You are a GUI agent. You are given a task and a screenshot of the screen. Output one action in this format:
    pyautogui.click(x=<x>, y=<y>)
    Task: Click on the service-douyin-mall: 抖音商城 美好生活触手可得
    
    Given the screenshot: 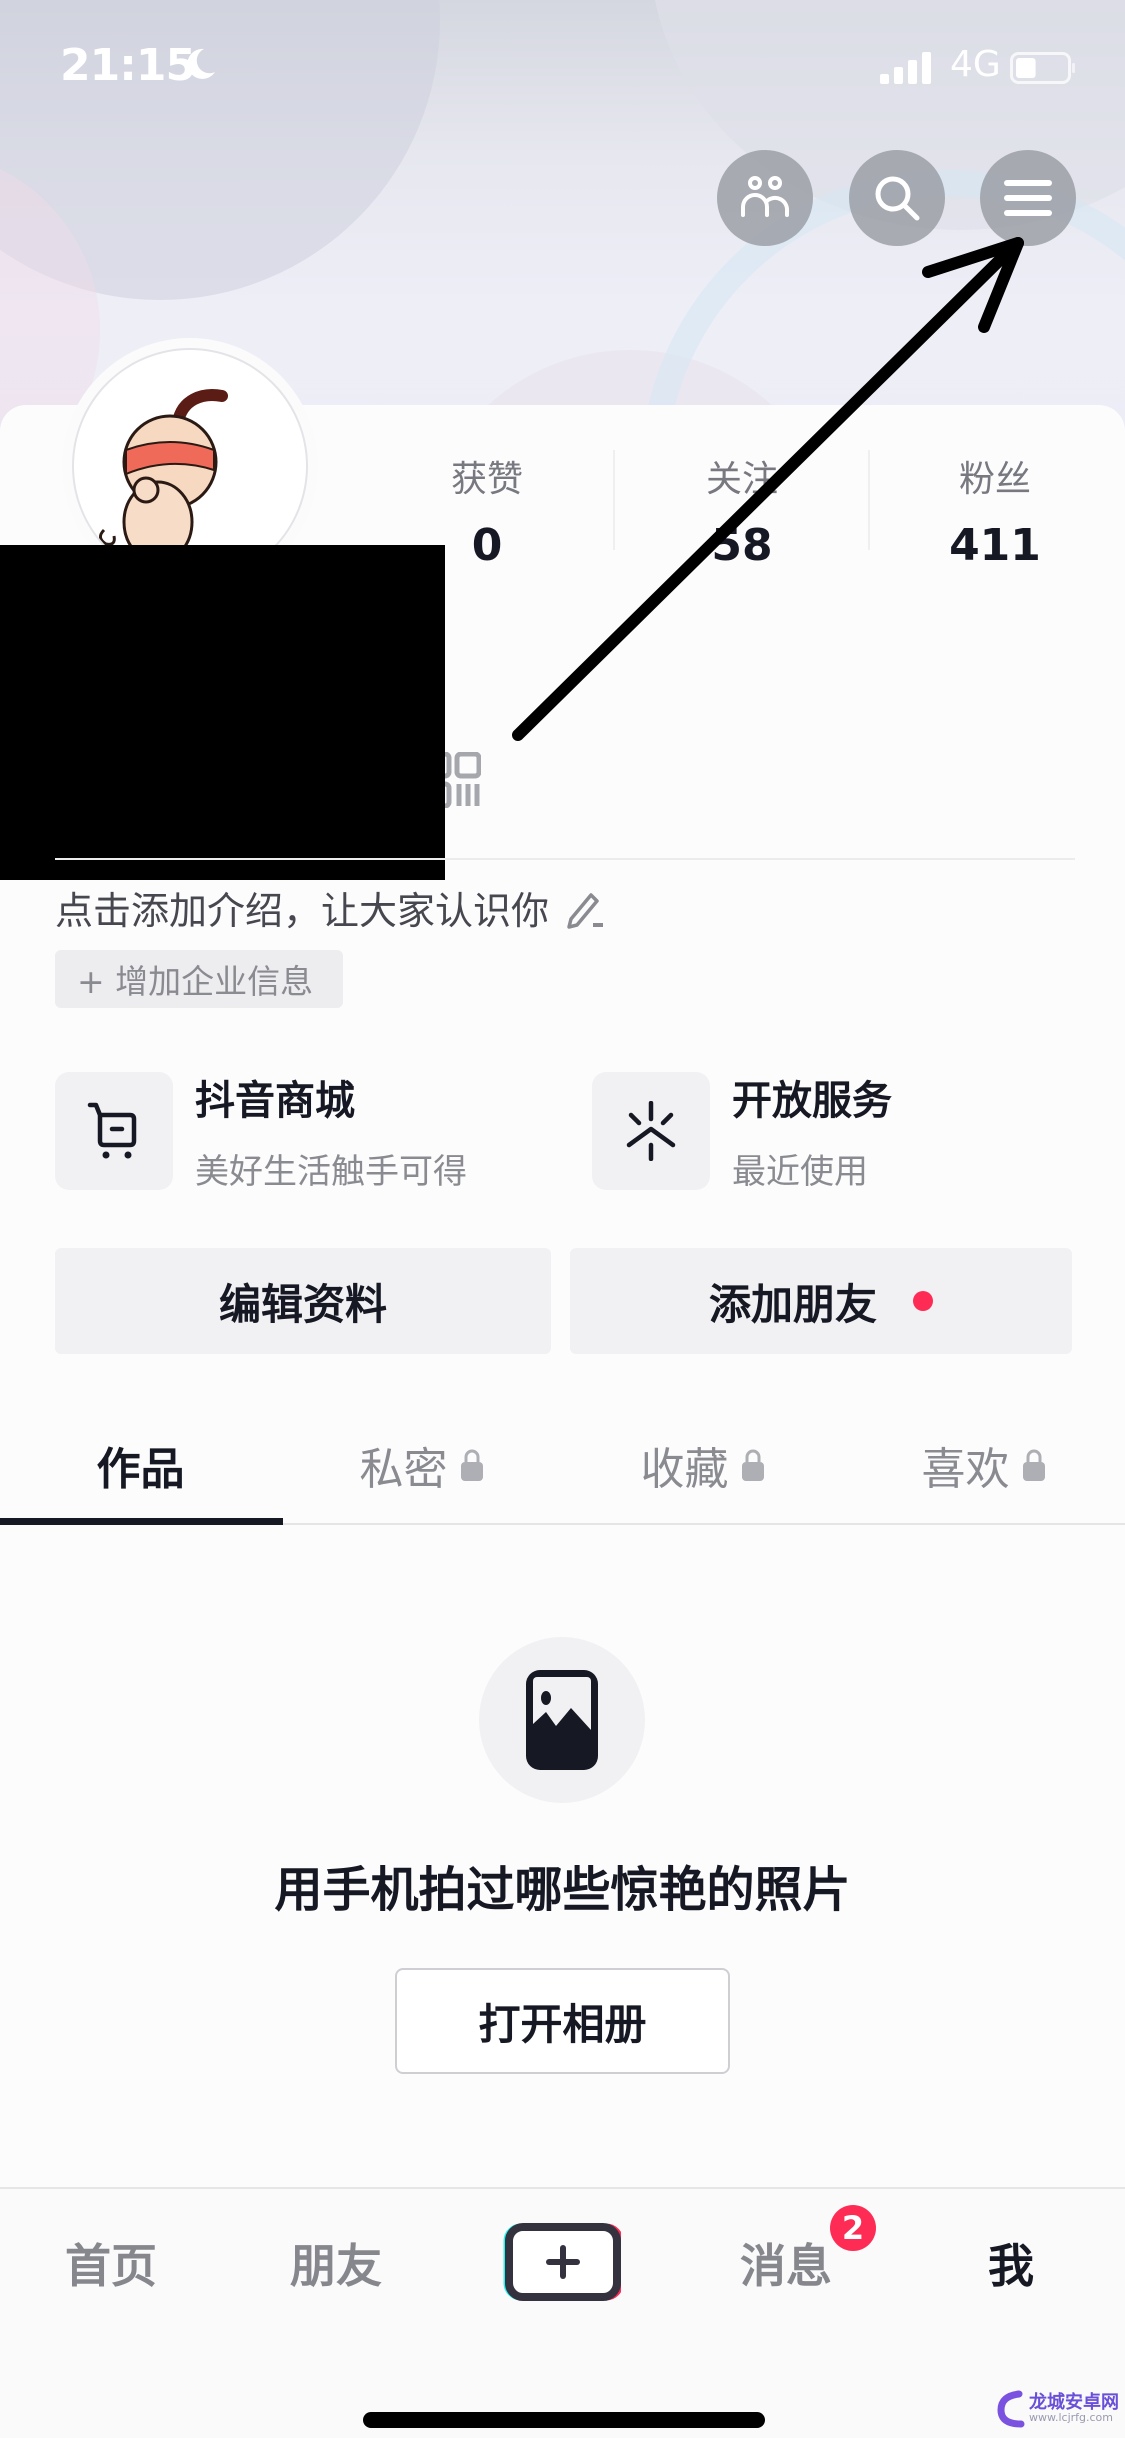 What is the action you would take?
    pyautogui.click(x=261, y=1130)
    